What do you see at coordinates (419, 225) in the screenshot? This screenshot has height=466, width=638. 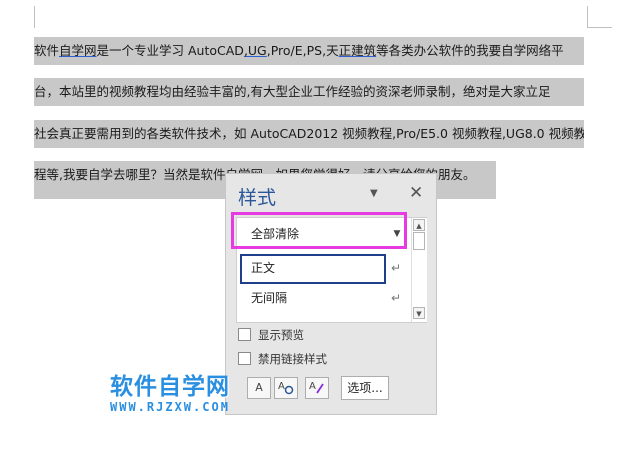 I see `scroll-up-icon: ▲` at bounding box center [419, 225].